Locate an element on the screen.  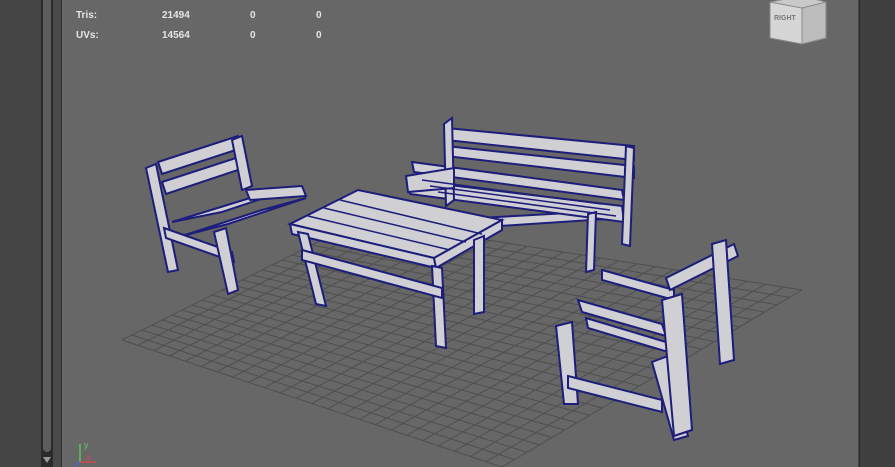
hud-label: Faces: is located at coordinates (92, 0).